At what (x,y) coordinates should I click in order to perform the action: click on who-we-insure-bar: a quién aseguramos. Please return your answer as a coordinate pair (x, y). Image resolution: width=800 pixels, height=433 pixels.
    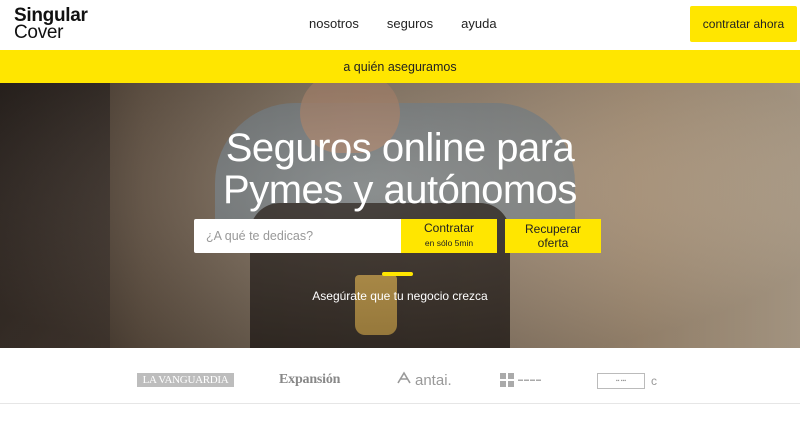
    Looking at the image, I should click on (400, 66).